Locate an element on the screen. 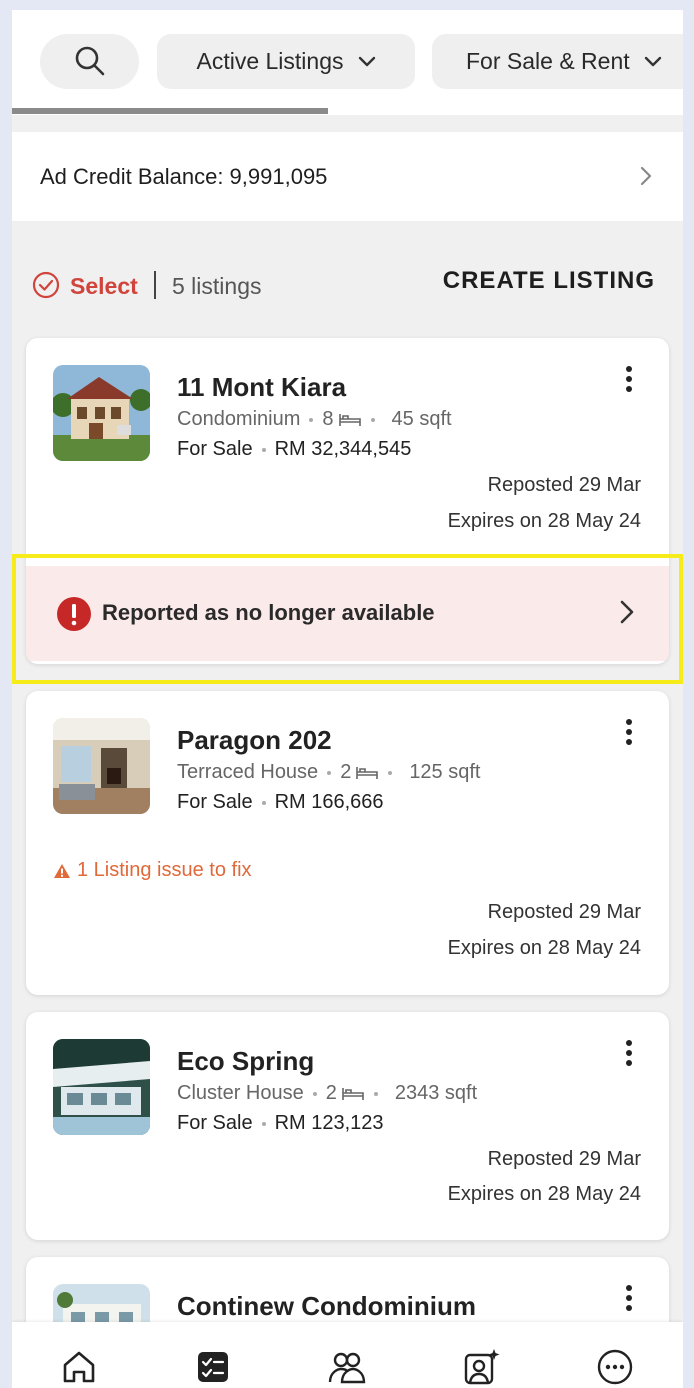 This screenshot has width=694, height=1388. warning-icon is located at coordinates (62, 870).